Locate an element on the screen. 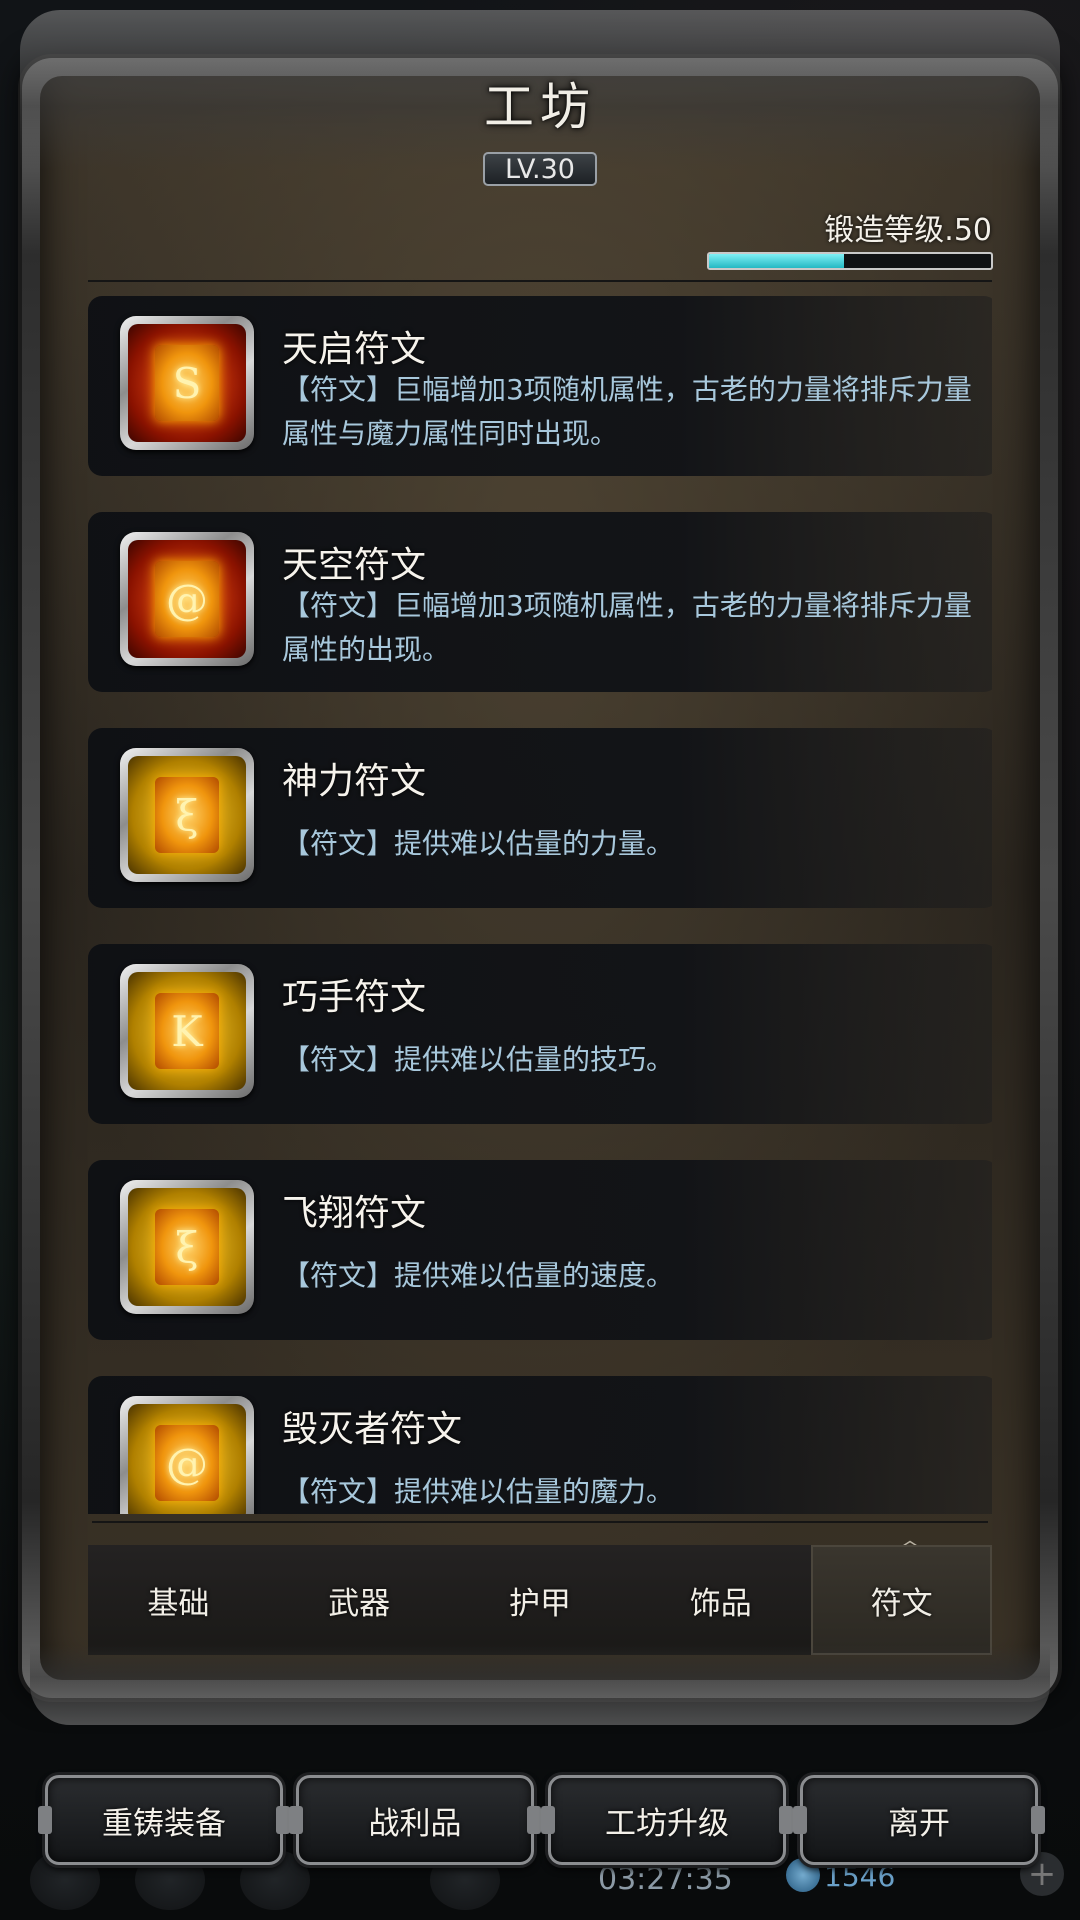 The height and width of the screenshot is (1920, 1080). rune-name: 巧手符文 is located at coordinates (354, 997).